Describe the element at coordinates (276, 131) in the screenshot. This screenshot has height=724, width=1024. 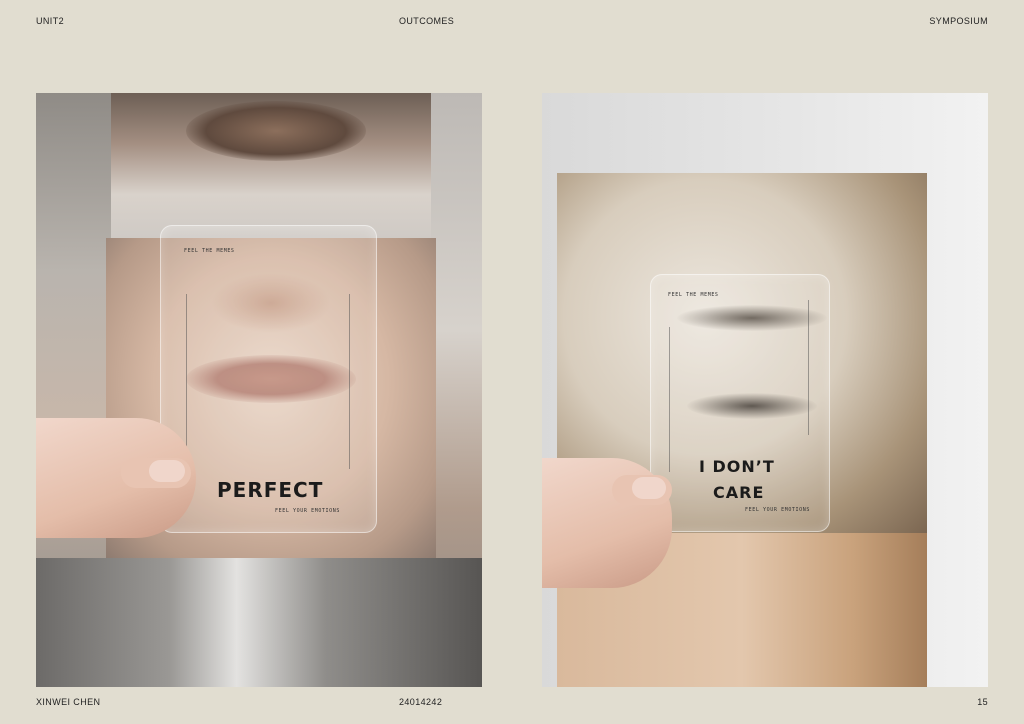
I see `collage-top-mouth-shadow` at that location.